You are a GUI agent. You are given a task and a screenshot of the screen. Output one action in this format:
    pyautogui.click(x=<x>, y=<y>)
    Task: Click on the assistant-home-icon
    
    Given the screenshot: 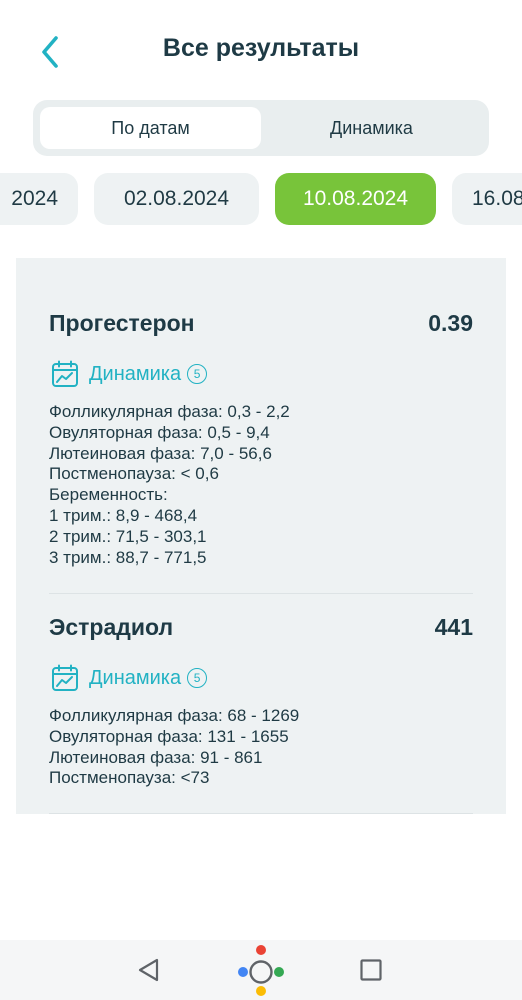 What is the action you would take?
    pyautogui.click(x=261, y=970)
    